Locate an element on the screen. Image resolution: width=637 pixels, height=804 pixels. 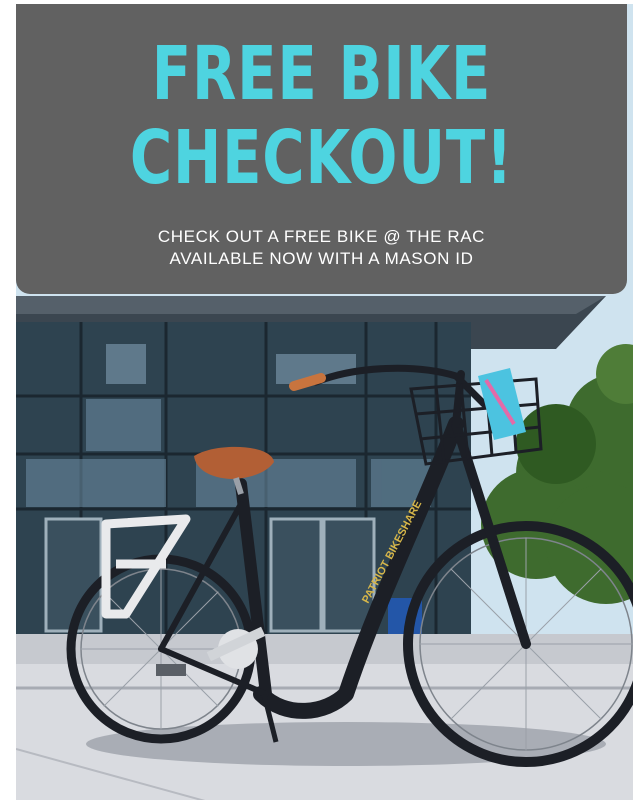
headline-line-2: CHECKOUT! is located at coordinates (321, 158).